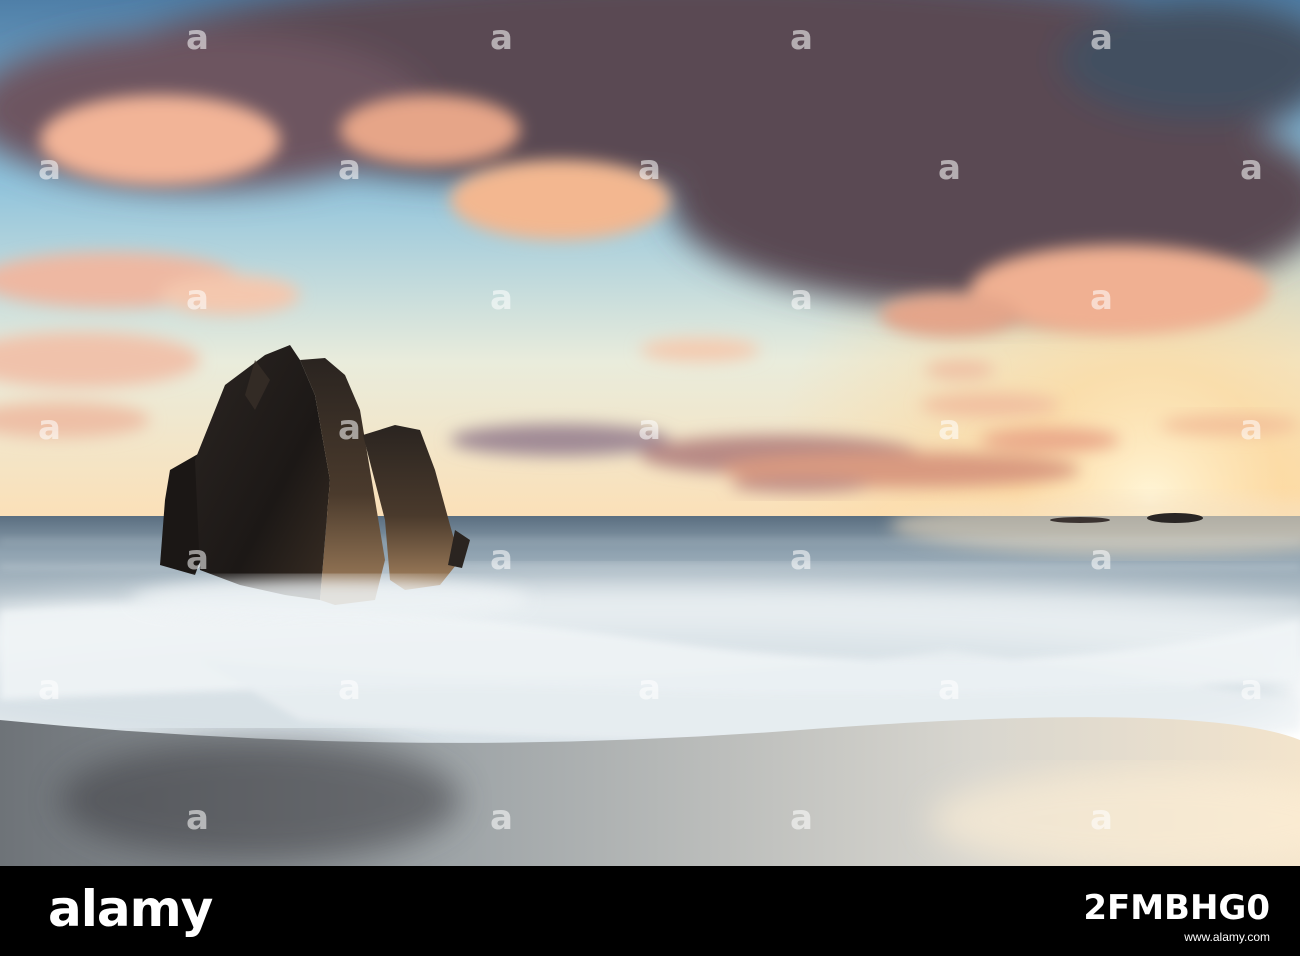 The width and height of the screenshot is (1300, 956). What do you see at coordinates (130, 909) in the screenshot?
I see `brand-logo: alamy` at bounding box center [130, 909].